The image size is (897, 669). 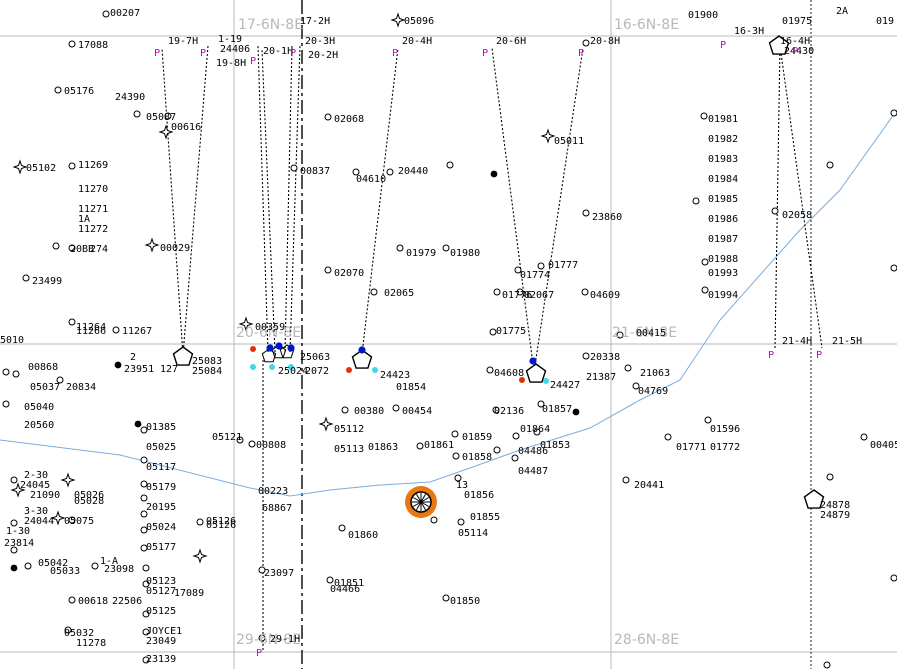 What do you see at coordinates (703, 15) in the screenshot?
I see `well-label: 01900` at bounding box center [703, 15].